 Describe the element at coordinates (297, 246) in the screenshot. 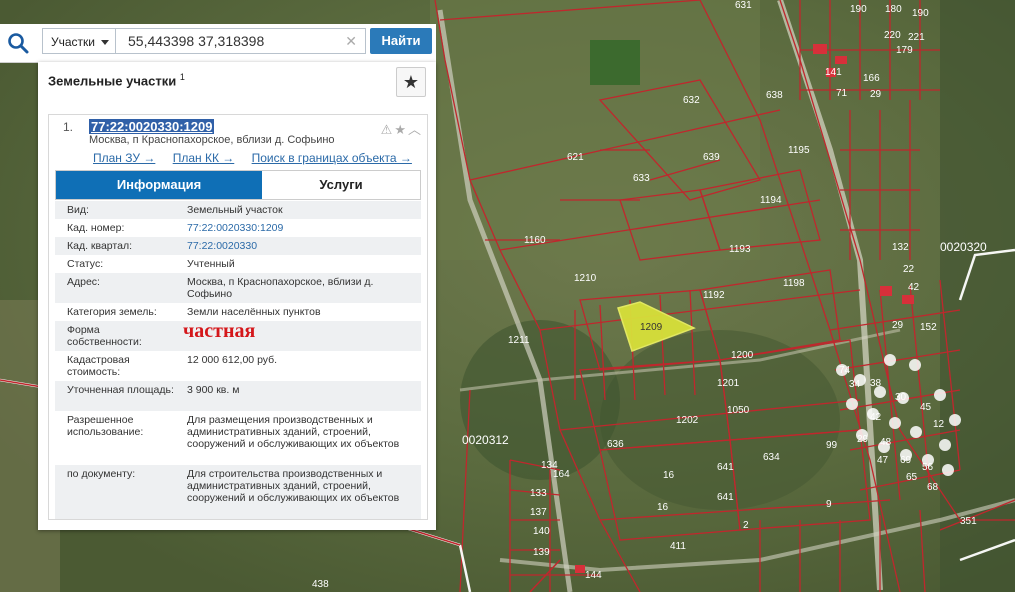

I see `info-value: 77:22:0020330` at that location.